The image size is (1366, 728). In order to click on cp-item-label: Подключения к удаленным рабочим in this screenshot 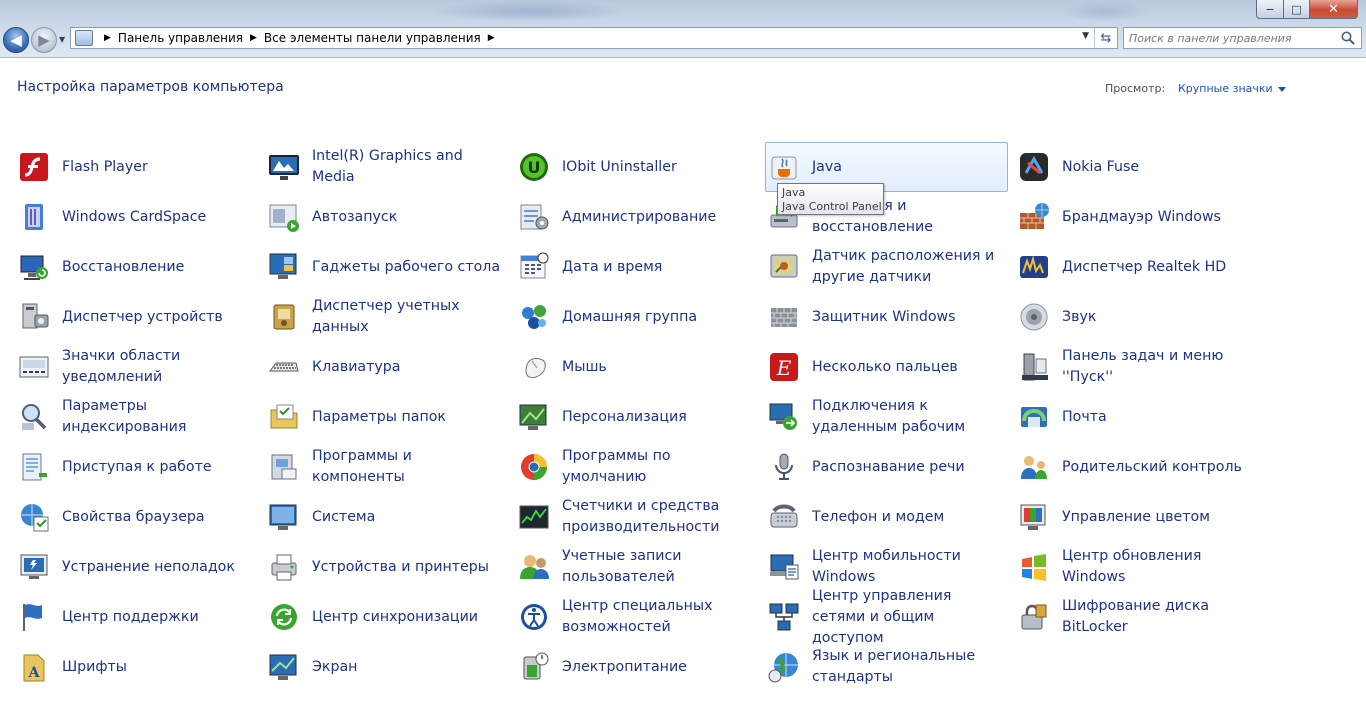, I will do `click(907, 417)`.